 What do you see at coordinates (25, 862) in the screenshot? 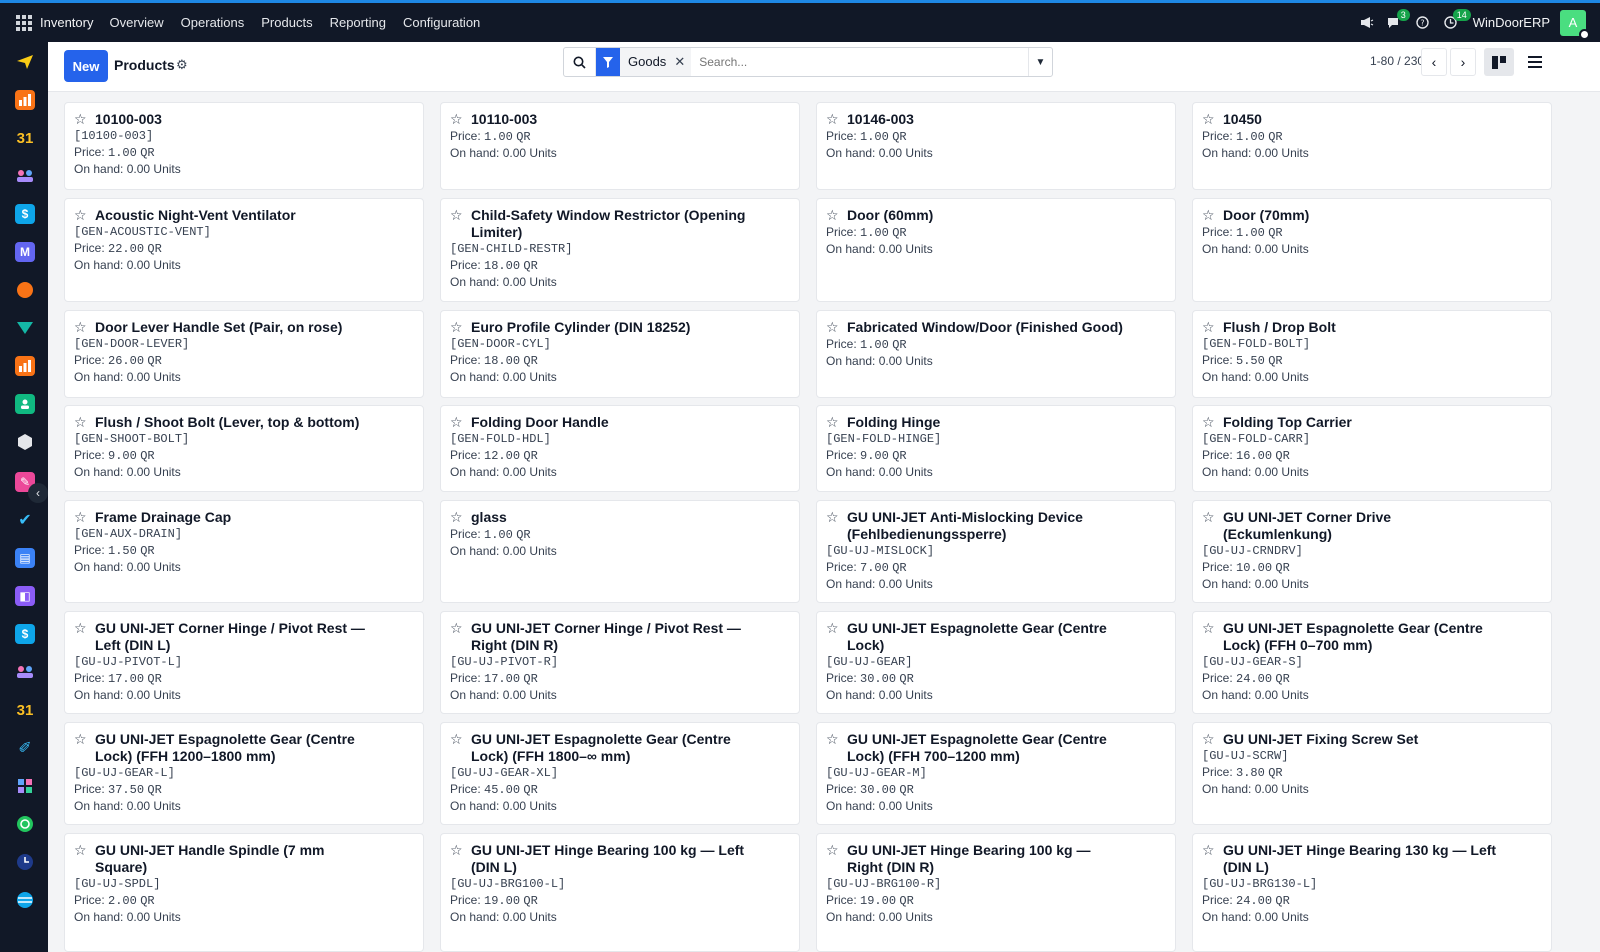
I see `timer-icon` at bounding box center [25, 862].